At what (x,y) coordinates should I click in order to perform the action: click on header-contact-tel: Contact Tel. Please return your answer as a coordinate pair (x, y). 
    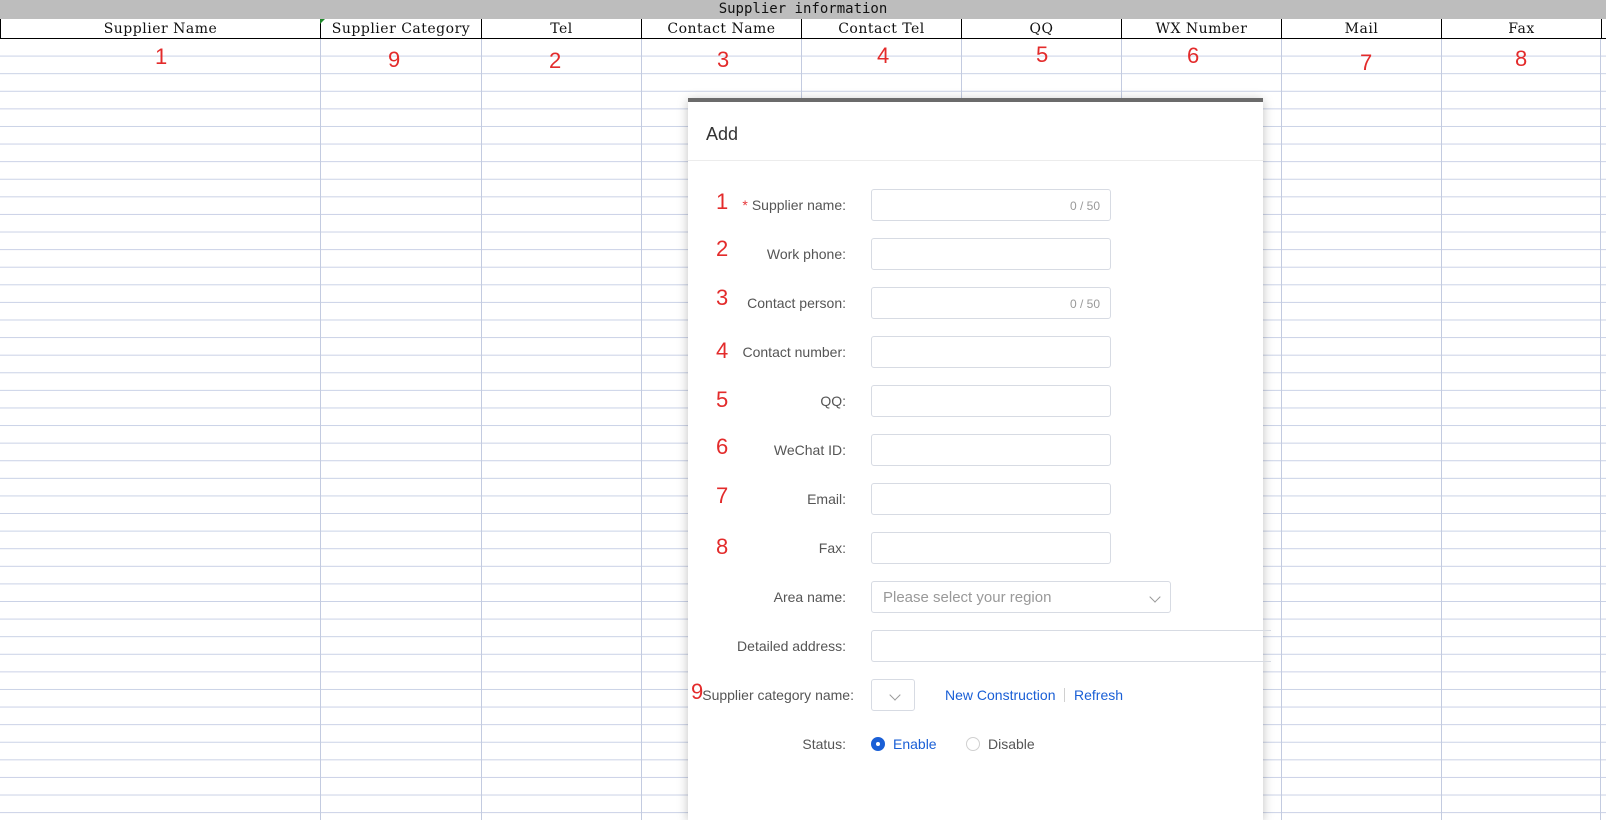
    Looking at the image, I should click on (882, 28).